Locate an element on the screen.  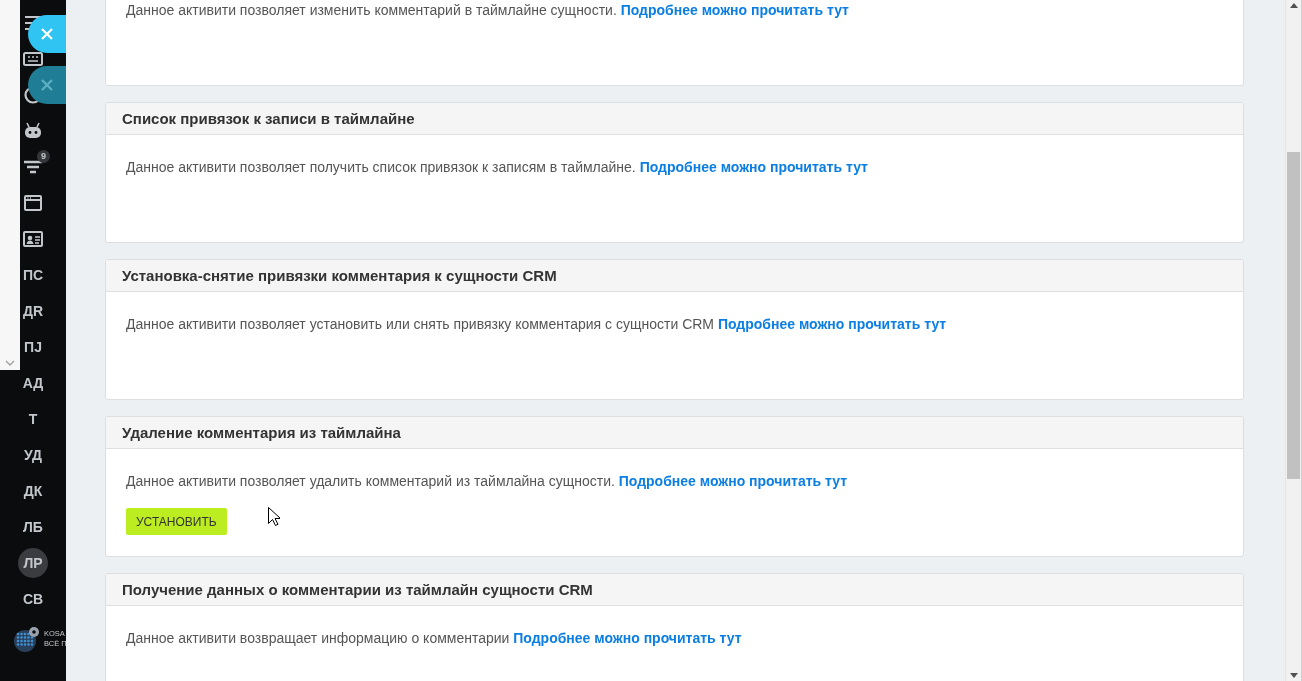
window-icon is located at coordinates (33, 203).